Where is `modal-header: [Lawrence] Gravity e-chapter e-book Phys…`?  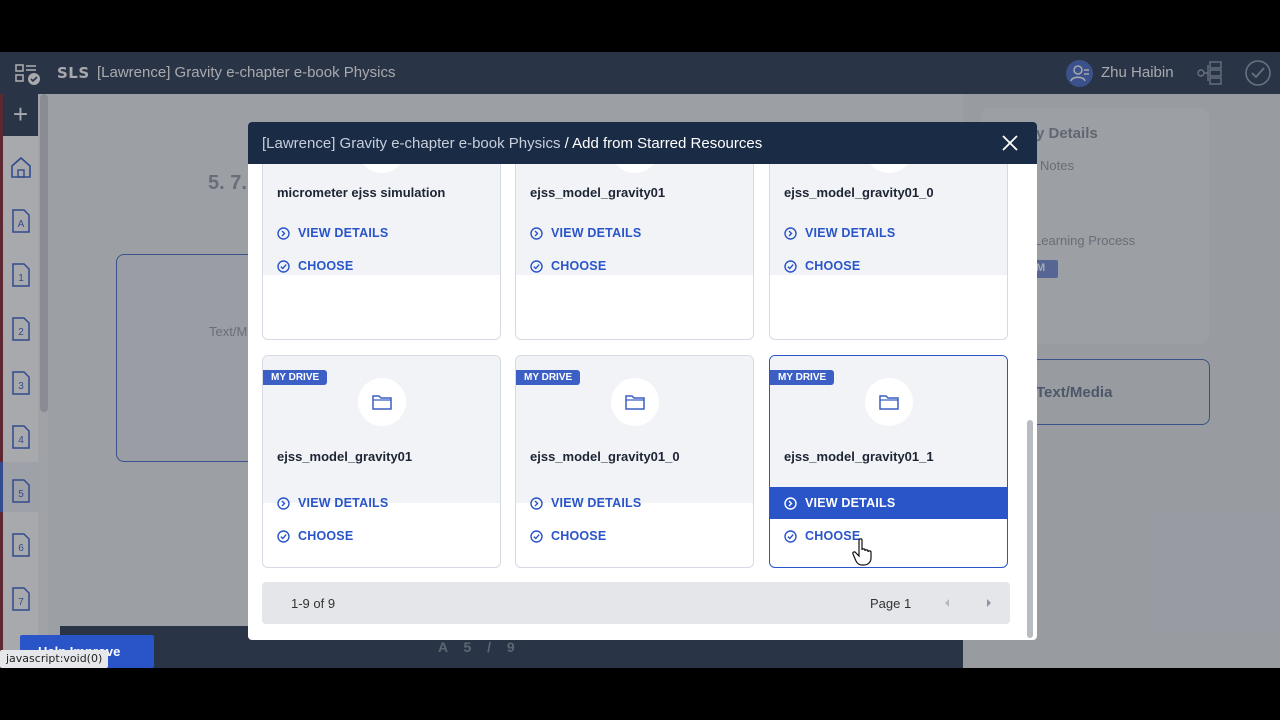 modal-header: [Lawrence] Gravity e-chapter e-book Phys… is located at coordinates (642, 143).